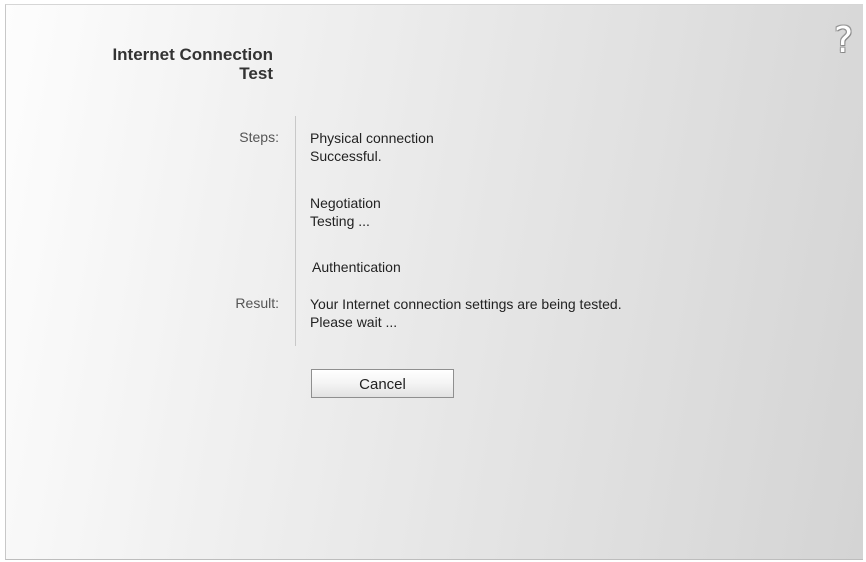 The width and height of the screenshot is (866, 562). Describe the element at coordinates (192, 54) in the screenshot. I see `page-title-line1: Internet Connection` at that location.